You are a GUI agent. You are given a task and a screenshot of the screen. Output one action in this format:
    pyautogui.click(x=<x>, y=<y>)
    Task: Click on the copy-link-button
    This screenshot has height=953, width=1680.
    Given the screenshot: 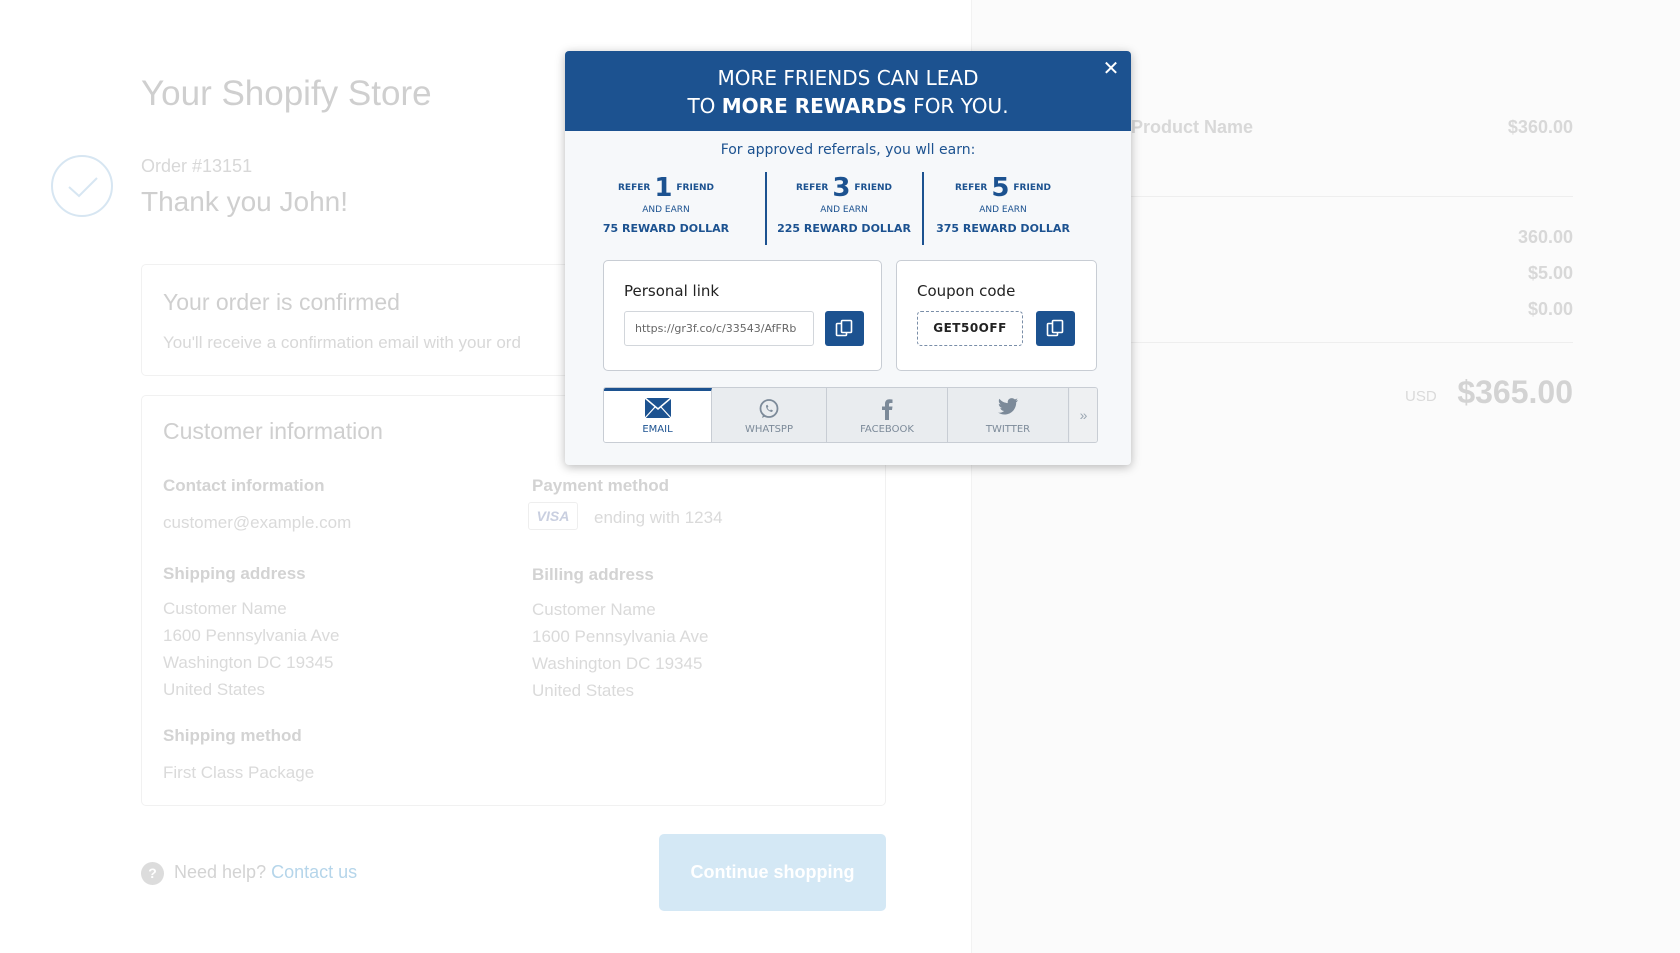 What is the action you would take?
    pyautogui.click(x=844, y=328)
    